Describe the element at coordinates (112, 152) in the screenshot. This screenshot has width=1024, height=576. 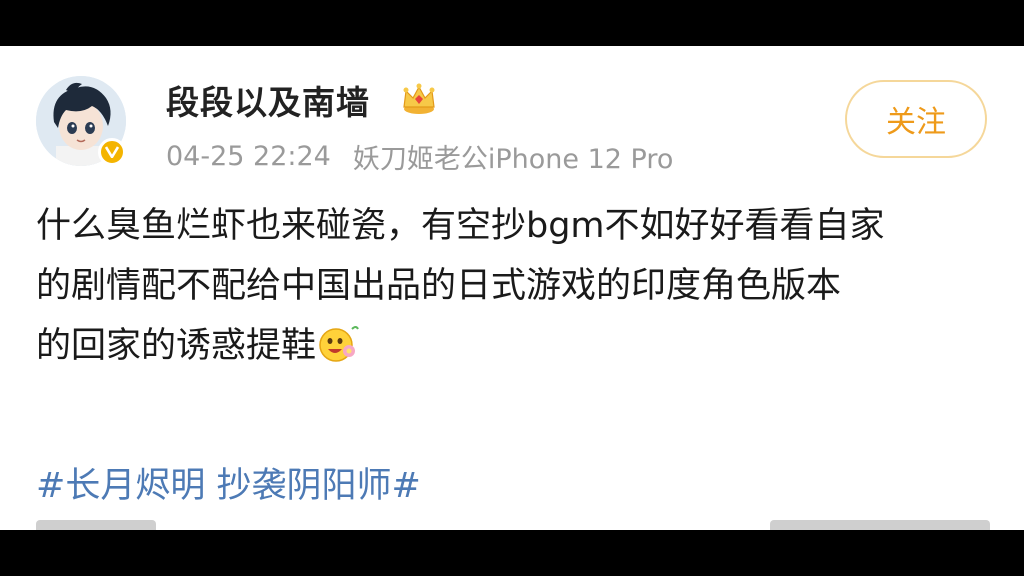
I see `verified-v-icon` at that location.